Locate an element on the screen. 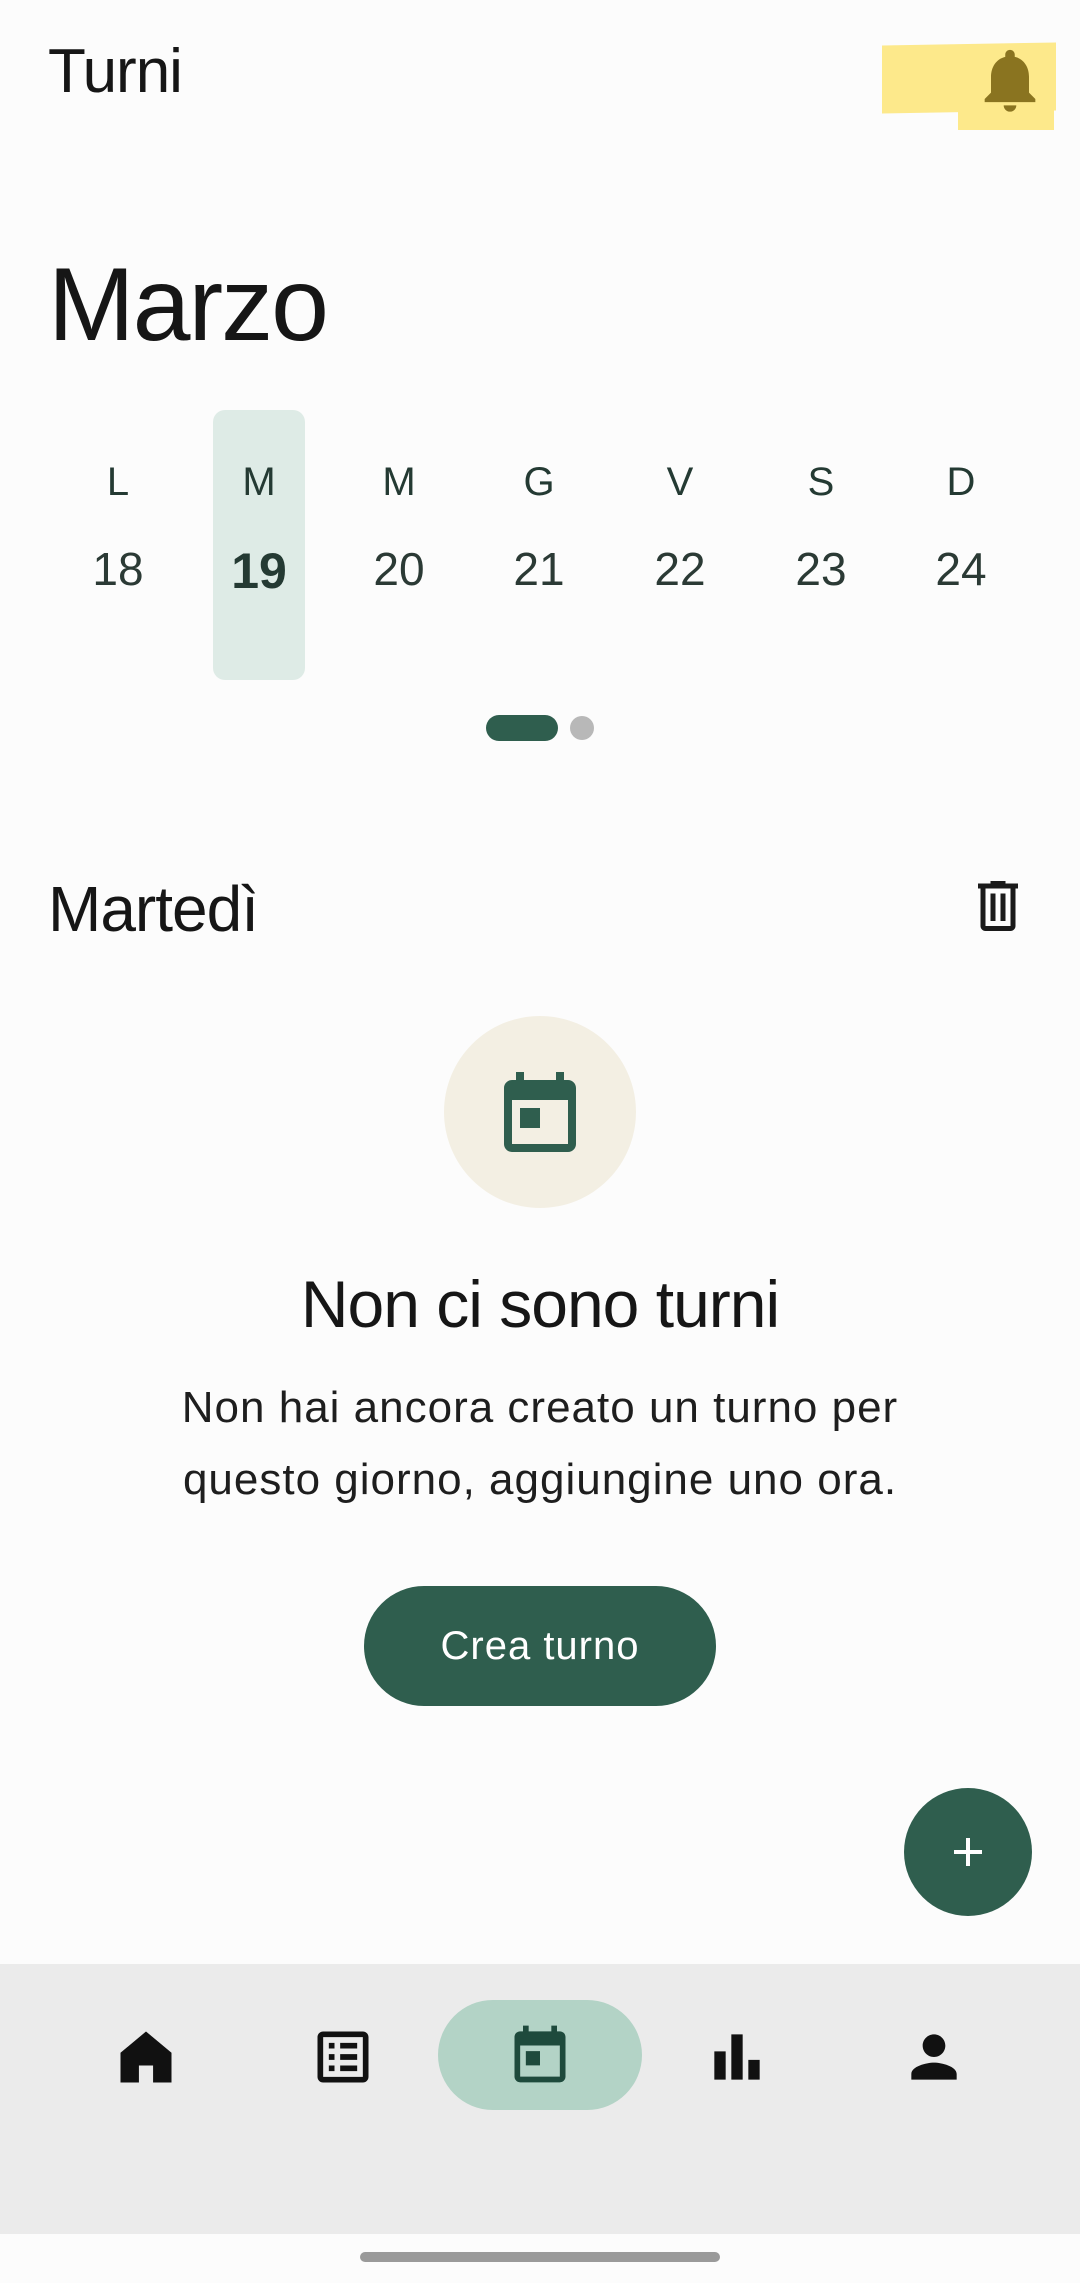  day-cell: L 18 is located at coordinates (118, 545).